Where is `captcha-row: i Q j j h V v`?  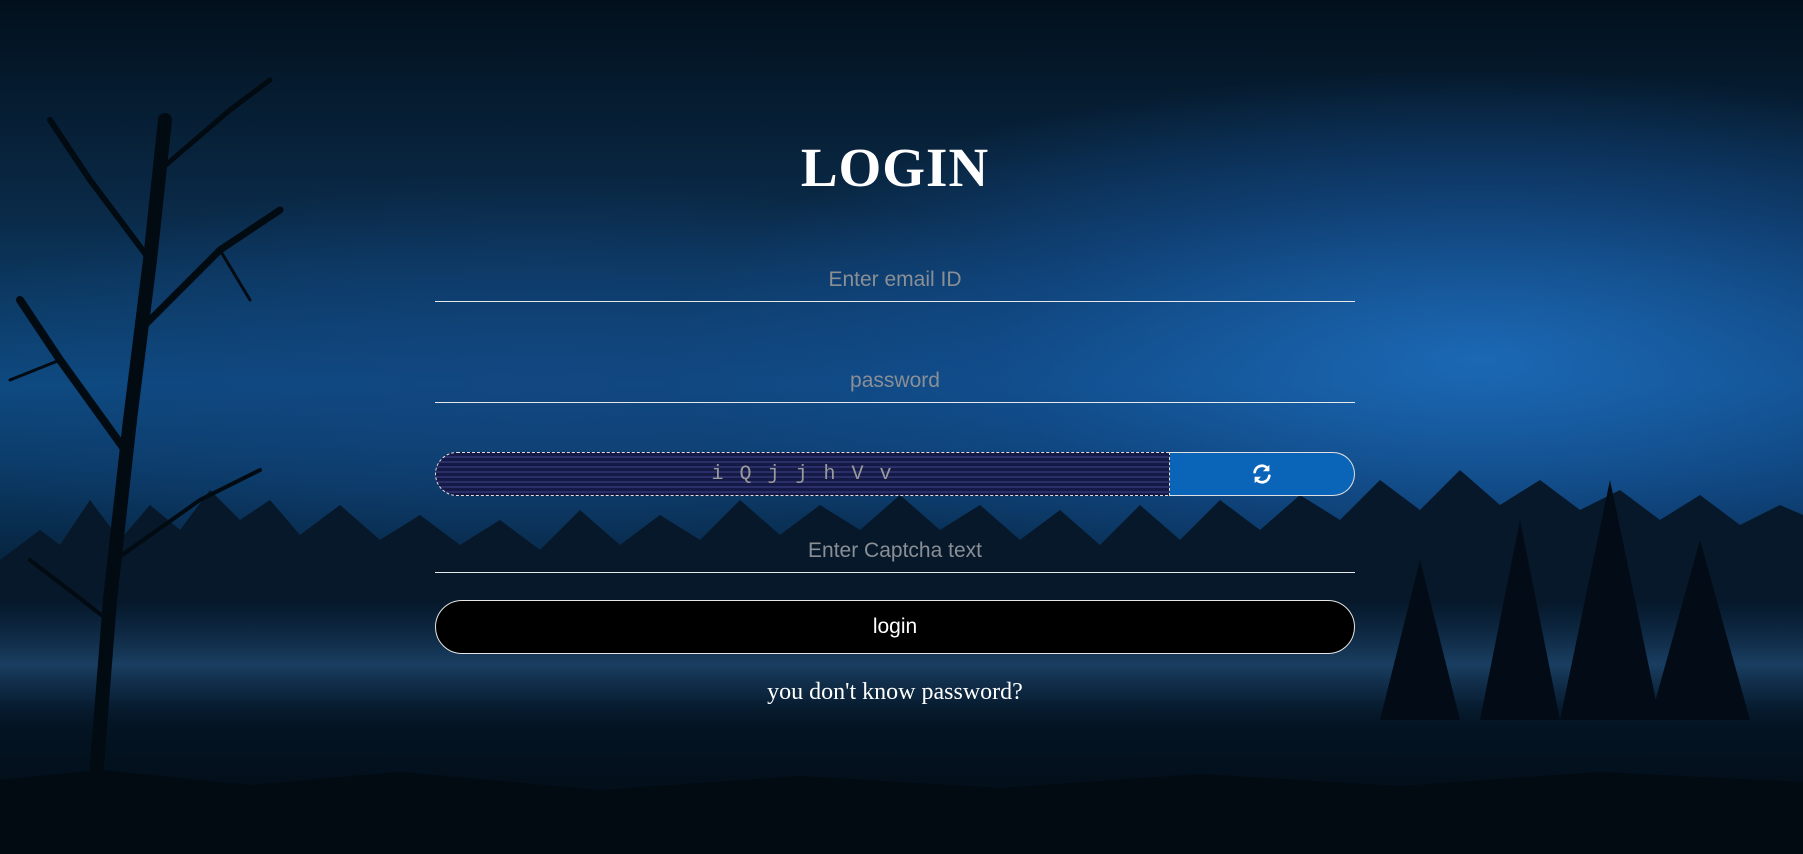
captcha-row: i Q j j h V v is located at coordinates (895, 474).